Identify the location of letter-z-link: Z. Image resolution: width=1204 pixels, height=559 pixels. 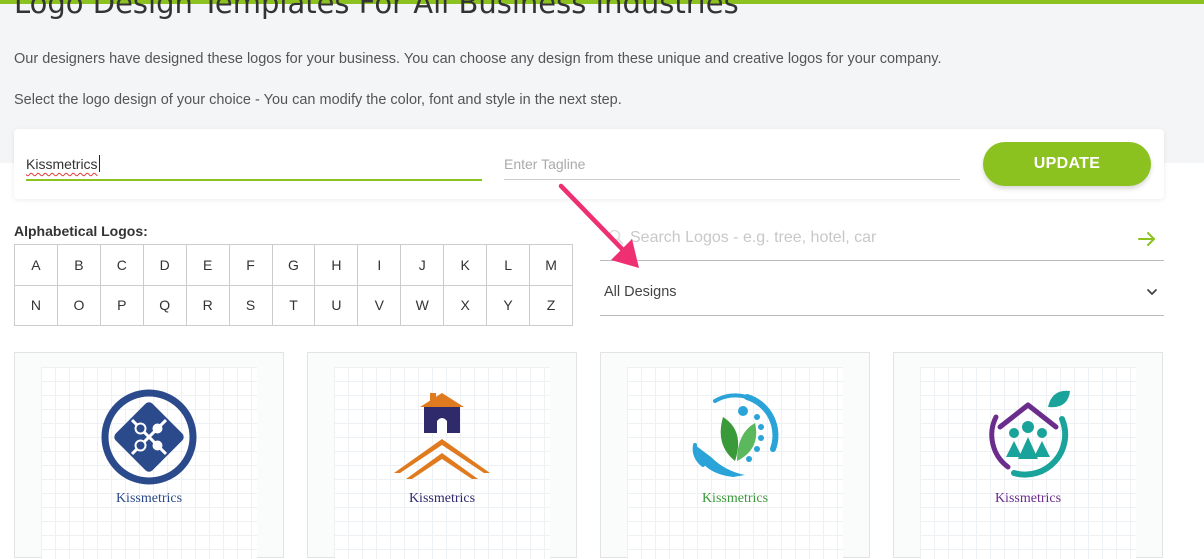
(551, 305).